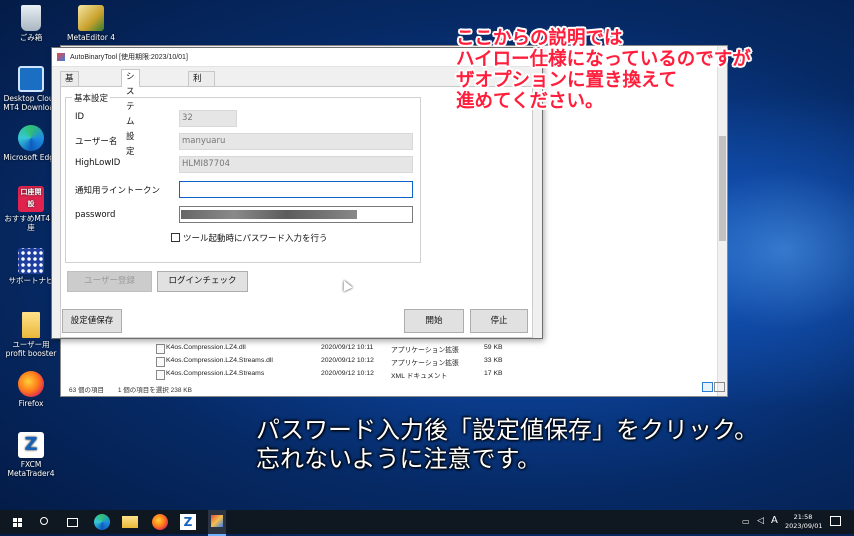  What do you see at coordinates (746, 521) in the screenshot?
I see `network-icon: ▭` at bounding box center [746, 521].